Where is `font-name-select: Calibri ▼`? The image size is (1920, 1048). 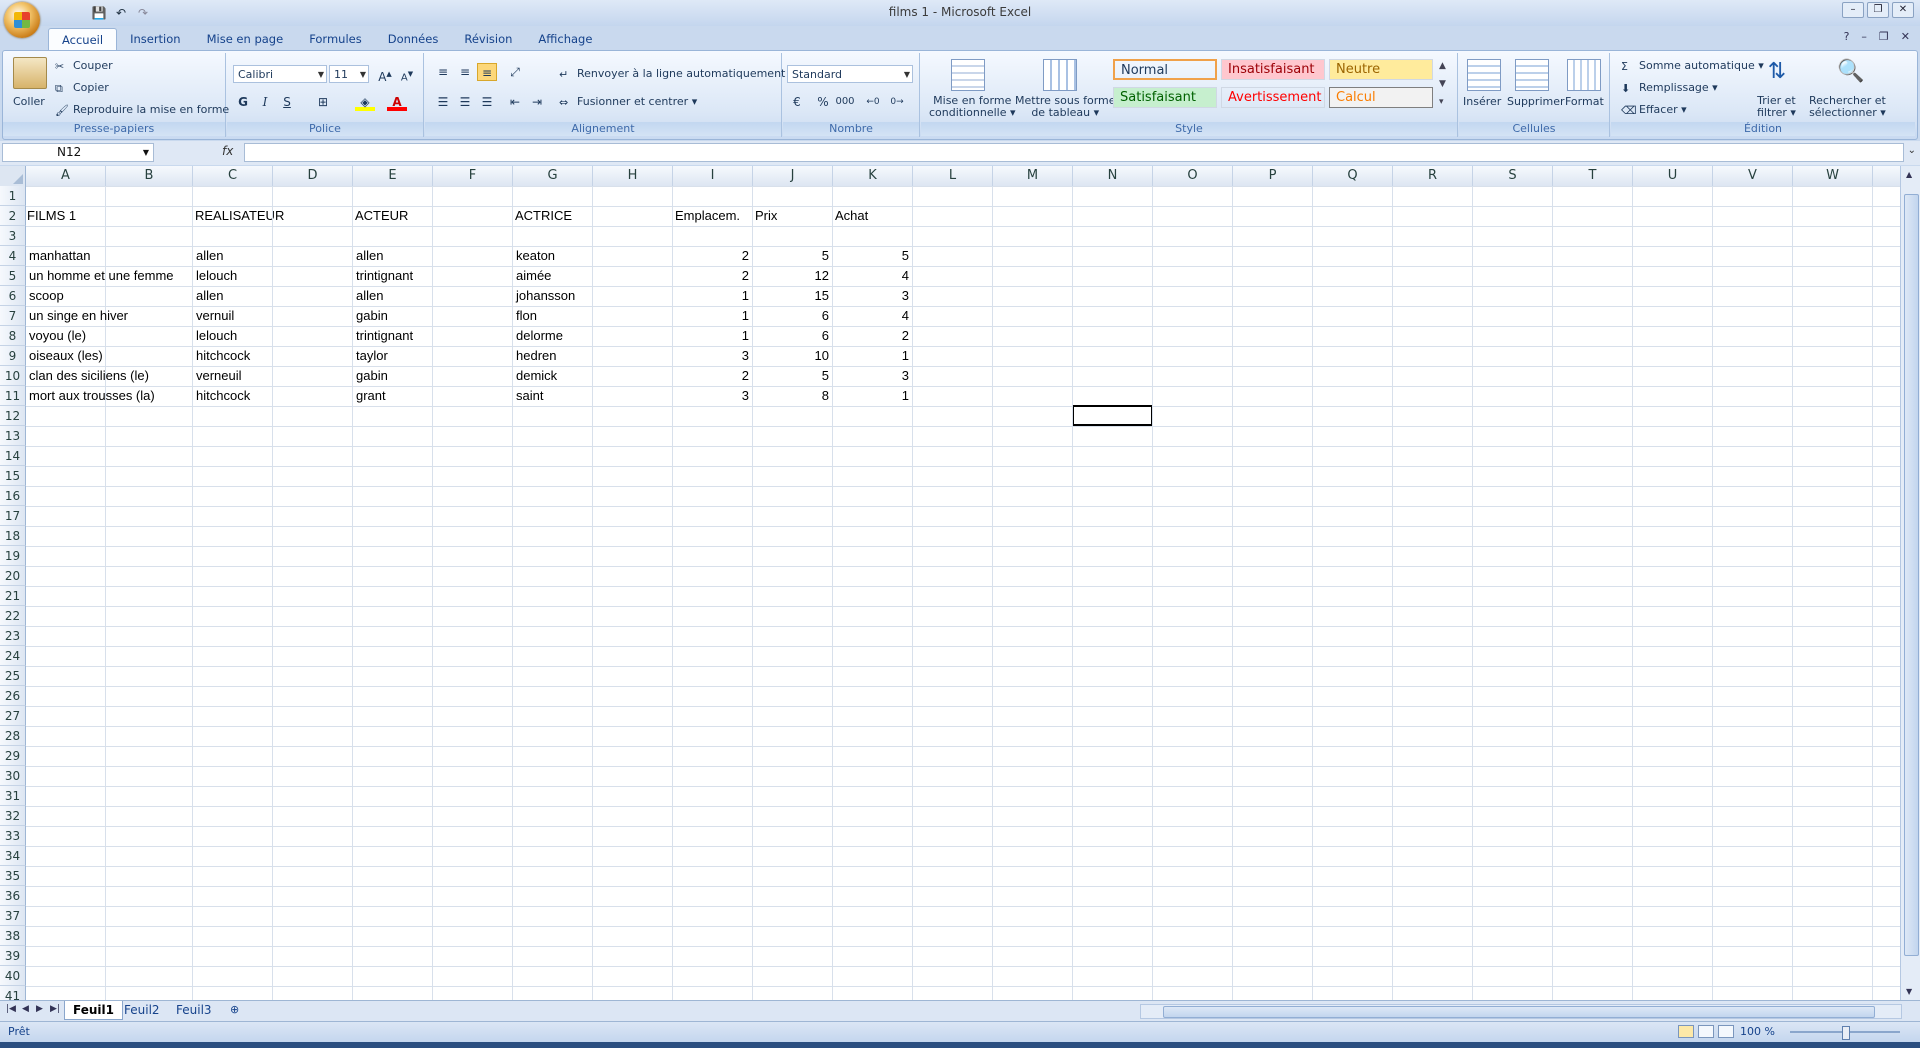 font-name-select: Calibri ▼ is located at coordinates (280, 74).